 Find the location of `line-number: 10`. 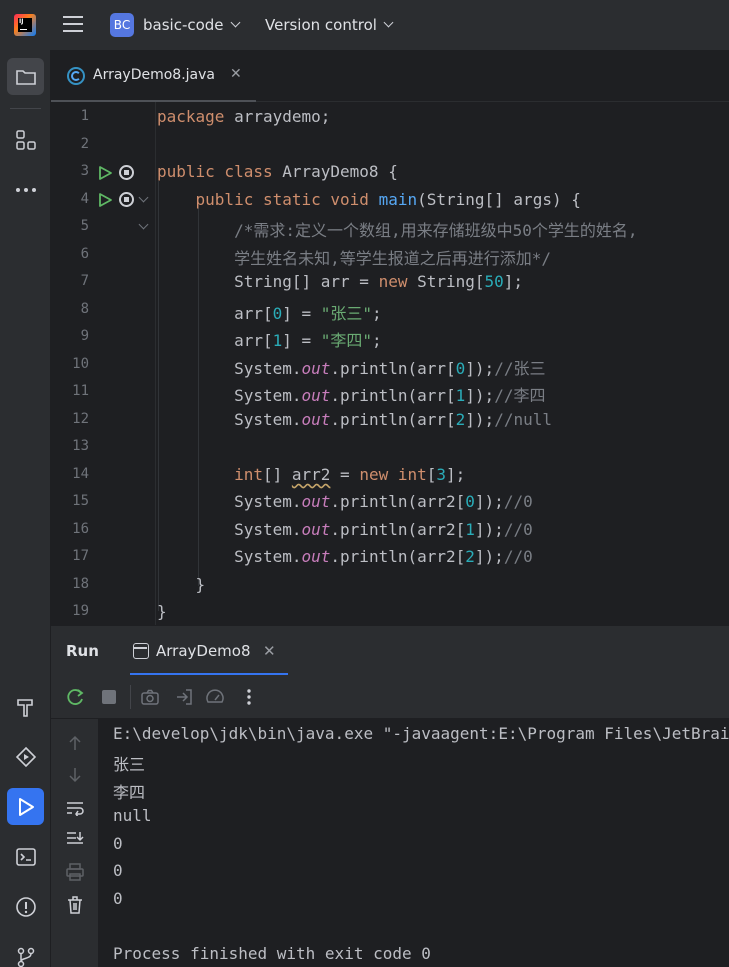

line-number: 10 is located at coordinates (80, 364).